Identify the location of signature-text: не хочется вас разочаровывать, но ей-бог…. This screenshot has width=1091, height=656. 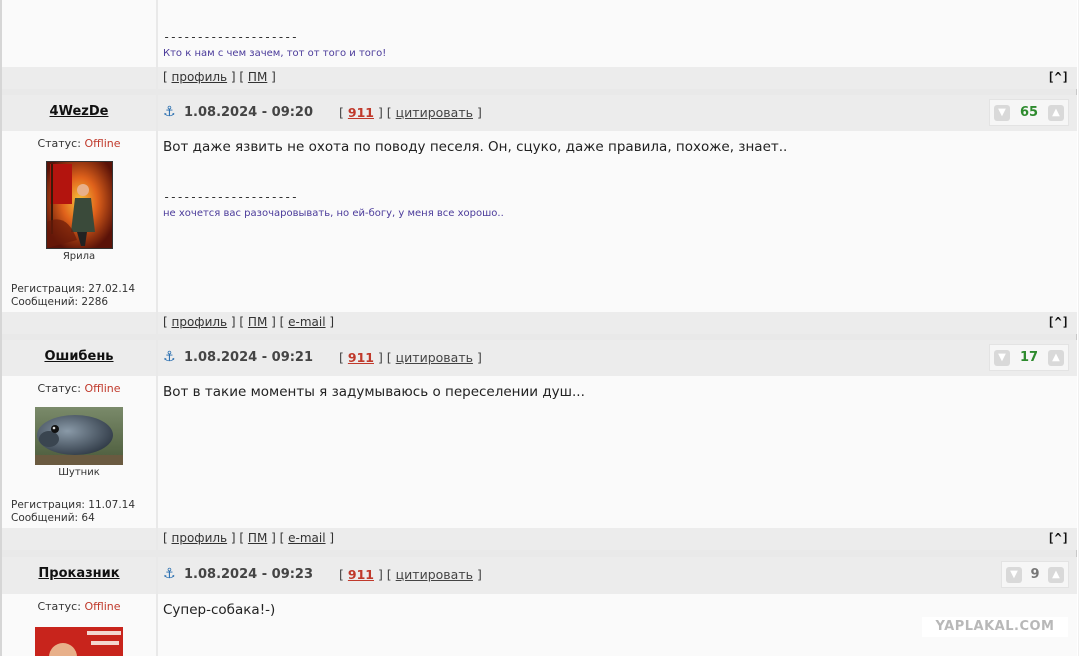
(333, 213).